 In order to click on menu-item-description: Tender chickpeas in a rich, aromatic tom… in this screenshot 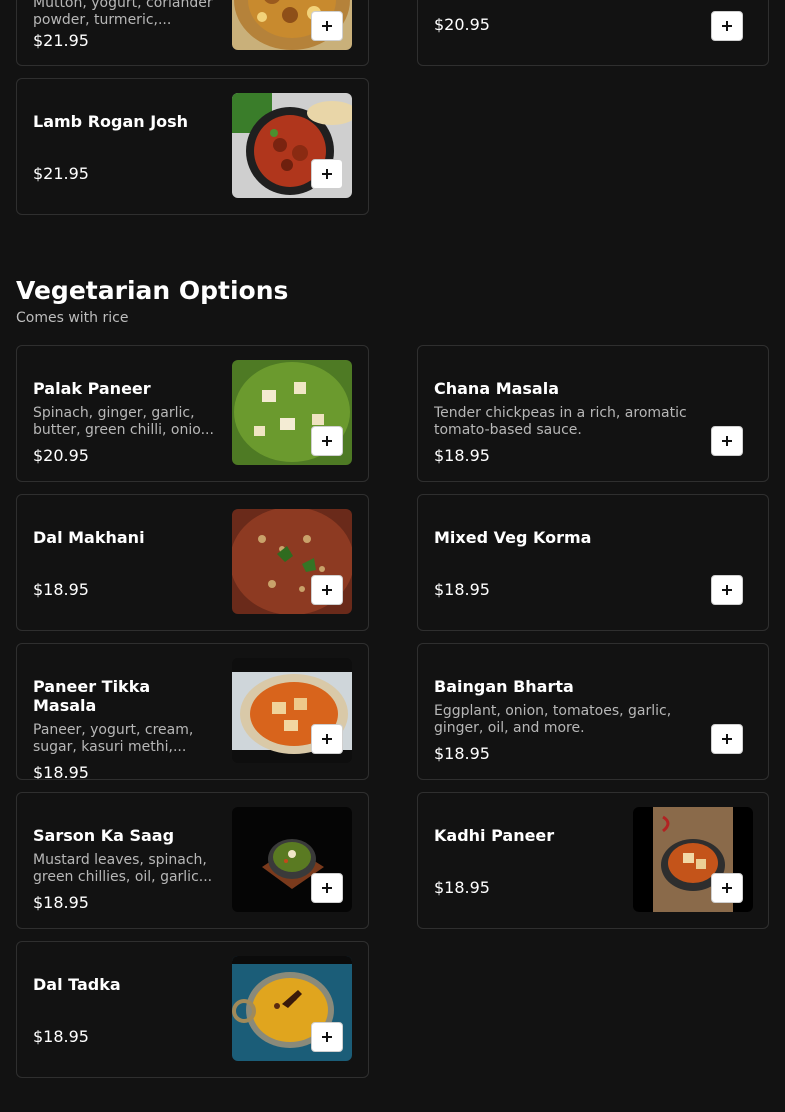, I will do `click(560, 421)`.